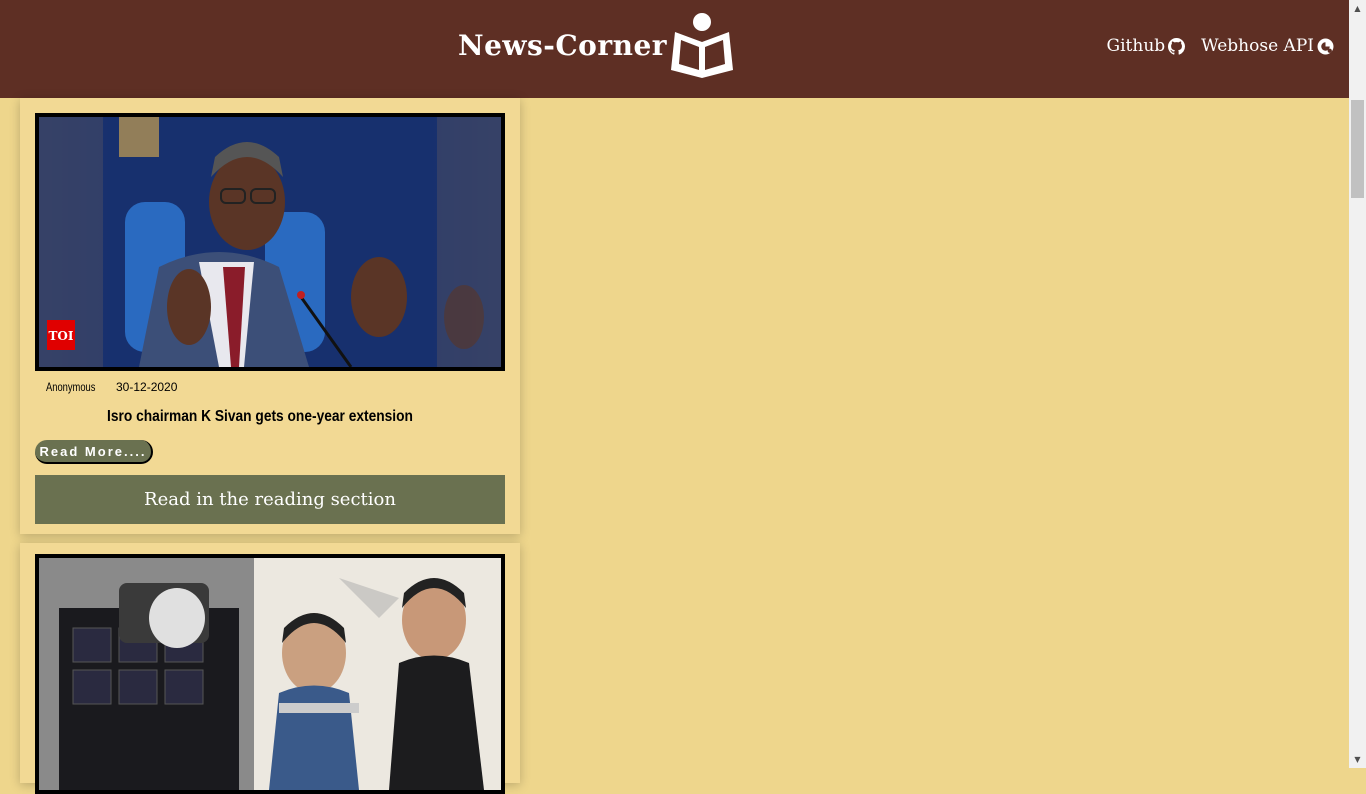 This screenshot has width=1366, height=794. Describe the element at coordinates (71, 387) in the screenshot. I see `author-name: Anonymous` at that location.